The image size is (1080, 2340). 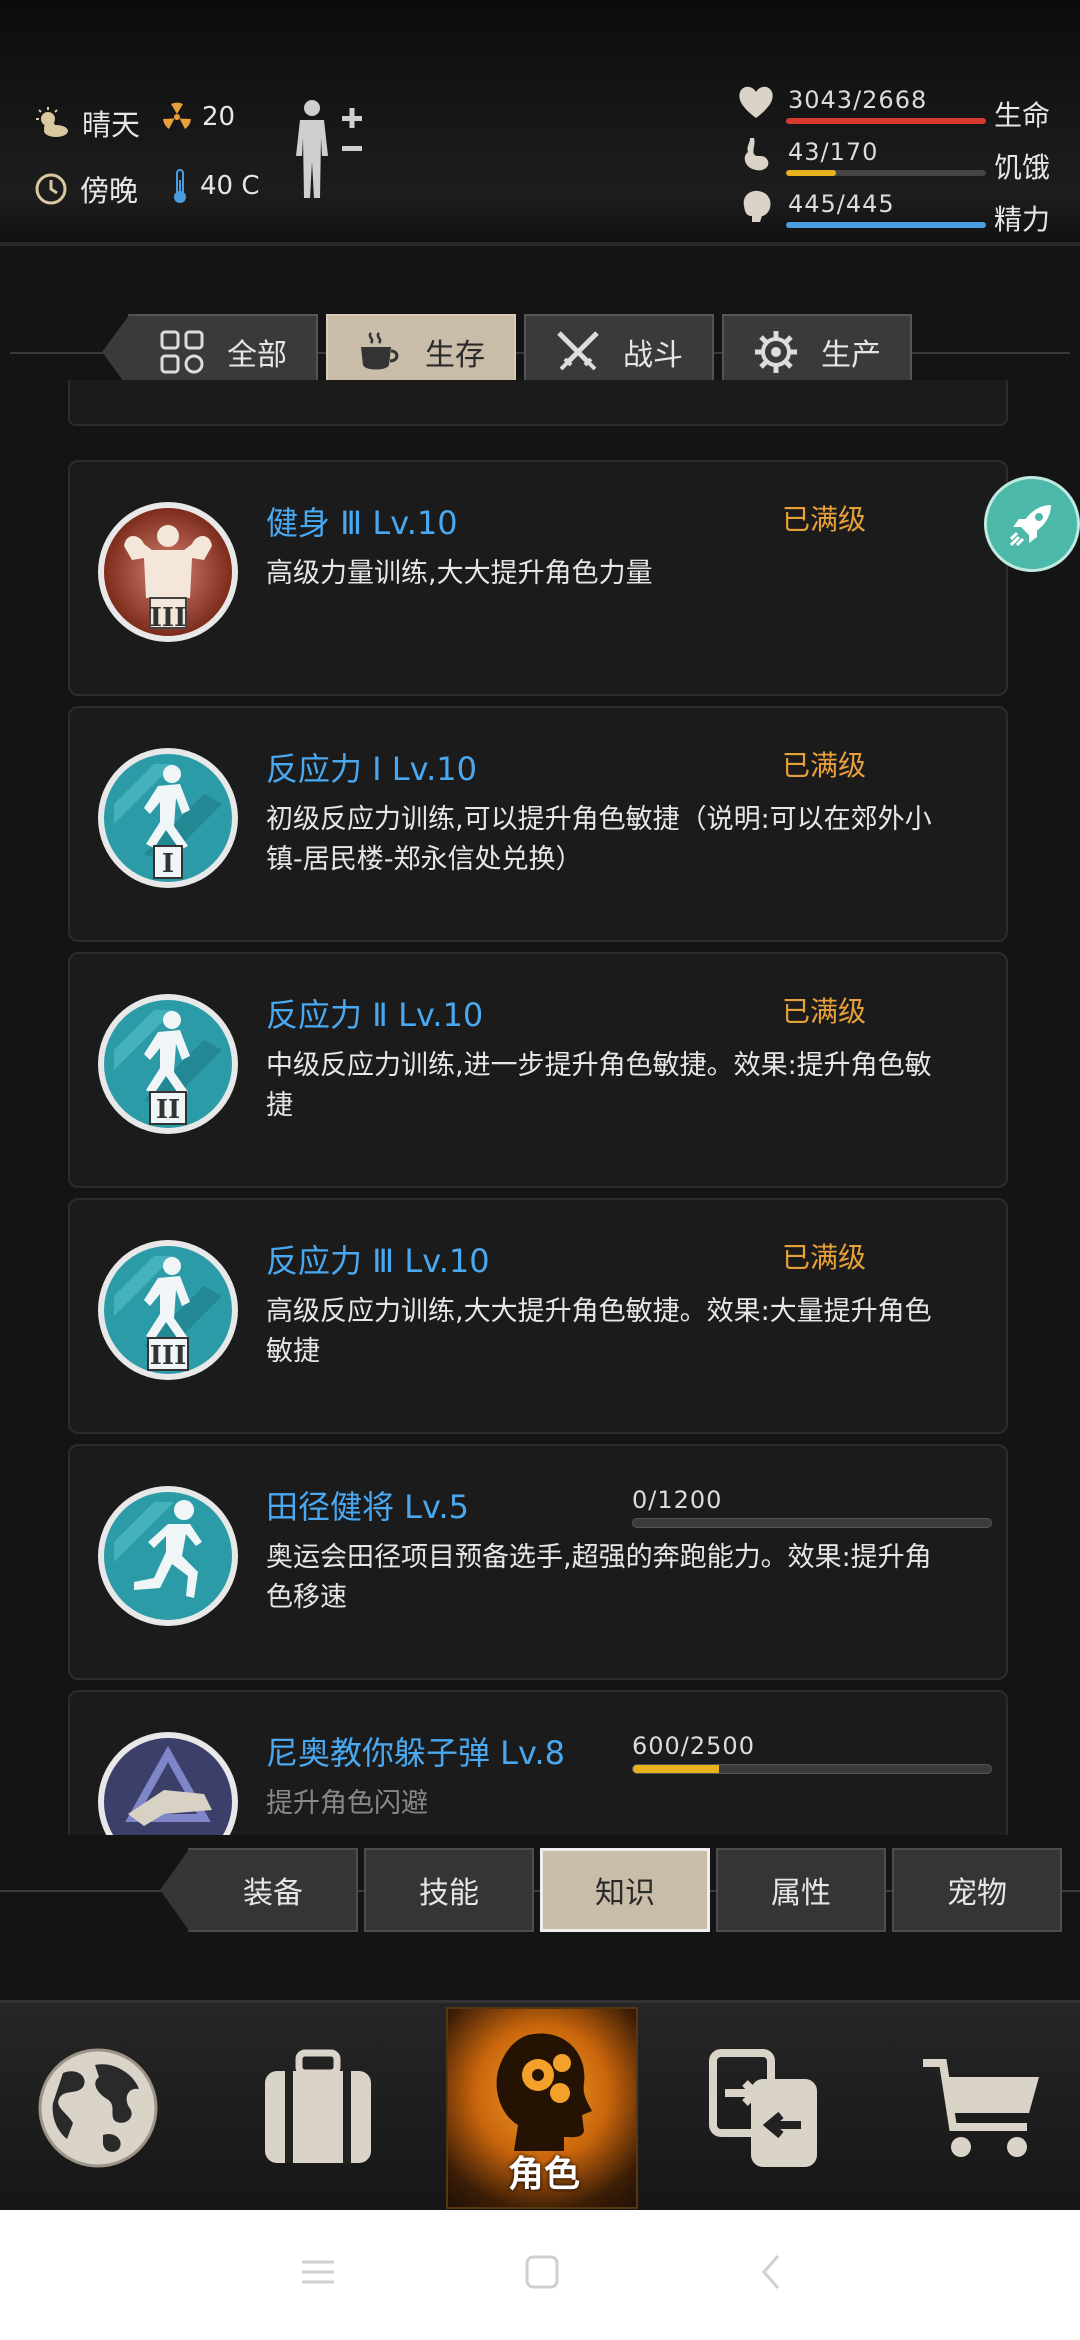 I want to click on menu-icon, so click(x=318, y=2272).